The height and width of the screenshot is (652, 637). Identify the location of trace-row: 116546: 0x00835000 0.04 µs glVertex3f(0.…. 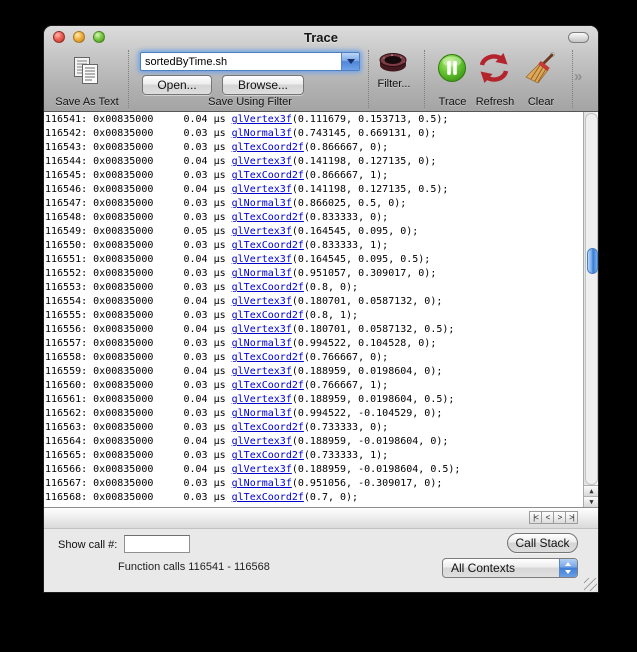
(313, 190).